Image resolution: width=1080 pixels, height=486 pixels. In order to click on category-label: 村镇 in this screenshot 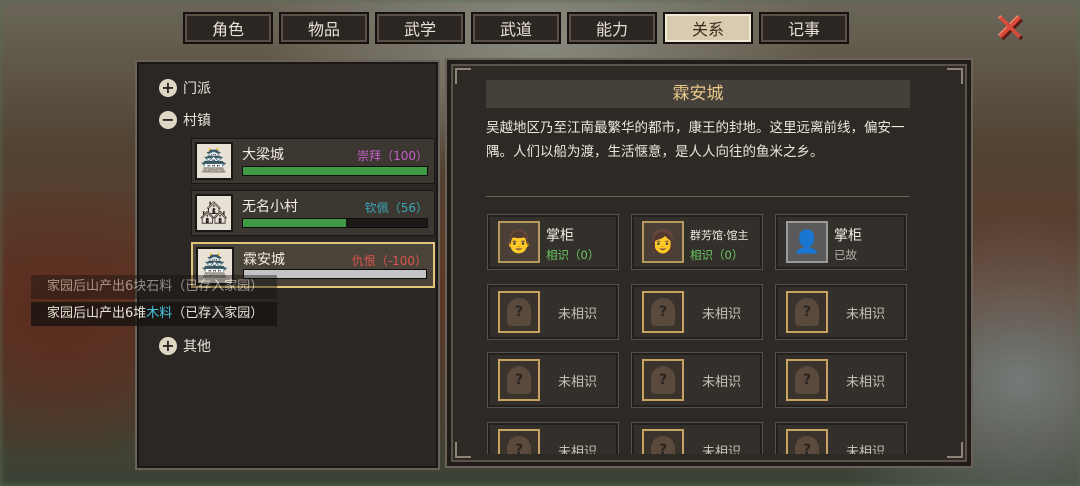, I will do `click(197, 121)`.